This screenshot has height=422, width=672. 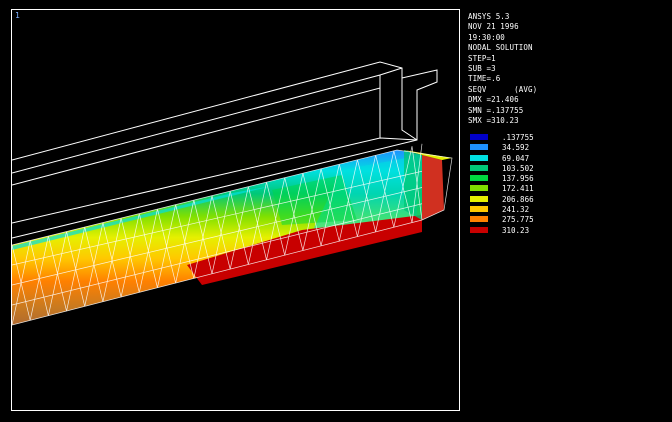 I want to click on legend-value: 241.32, so click(x=516, y=210).